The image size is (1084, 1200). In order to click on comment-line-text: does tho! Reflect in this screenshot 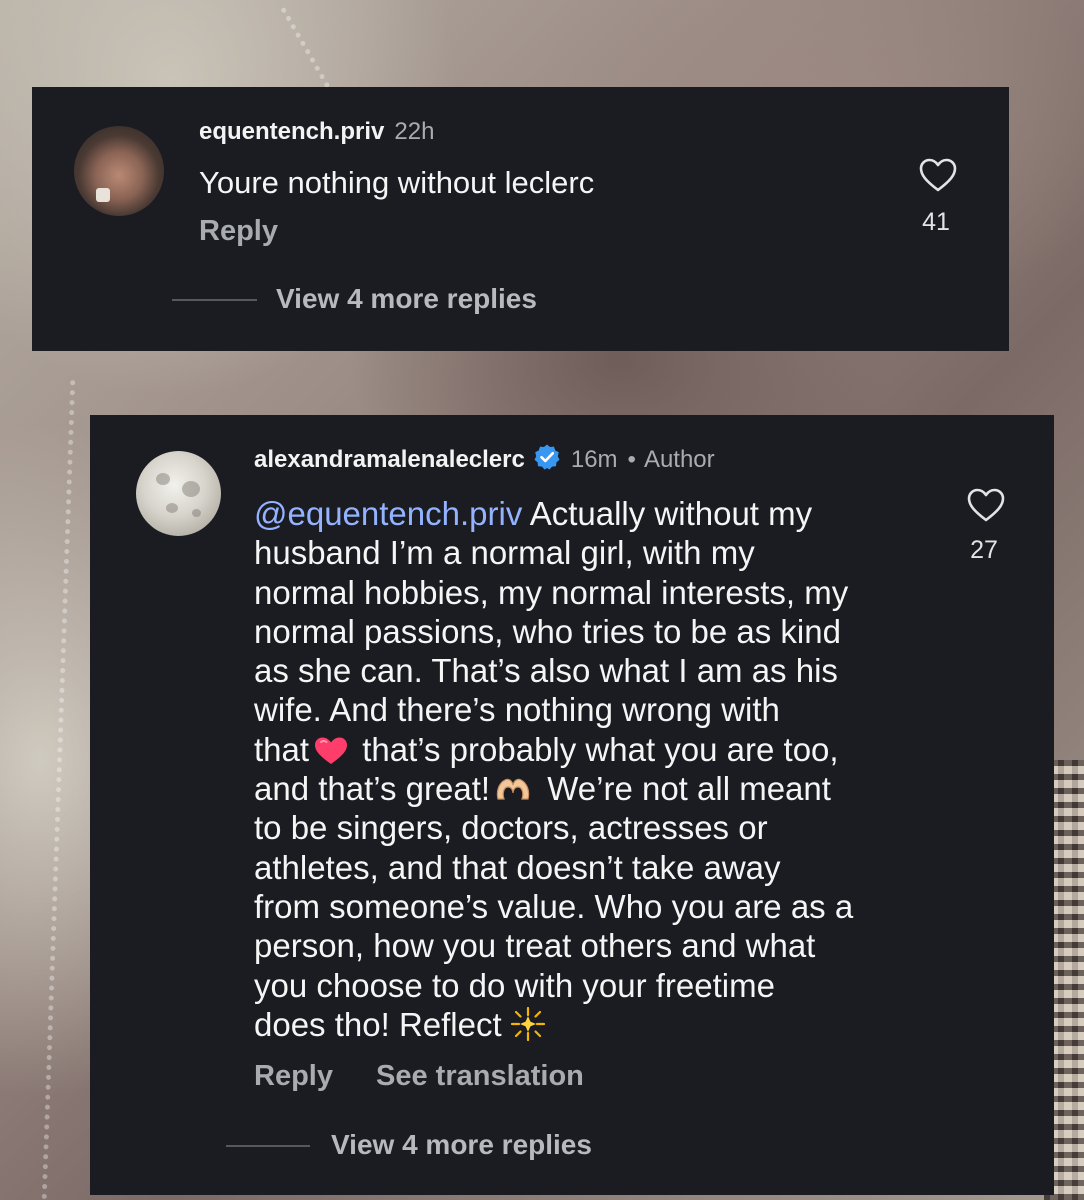, I will do `click(378, 1024)`.